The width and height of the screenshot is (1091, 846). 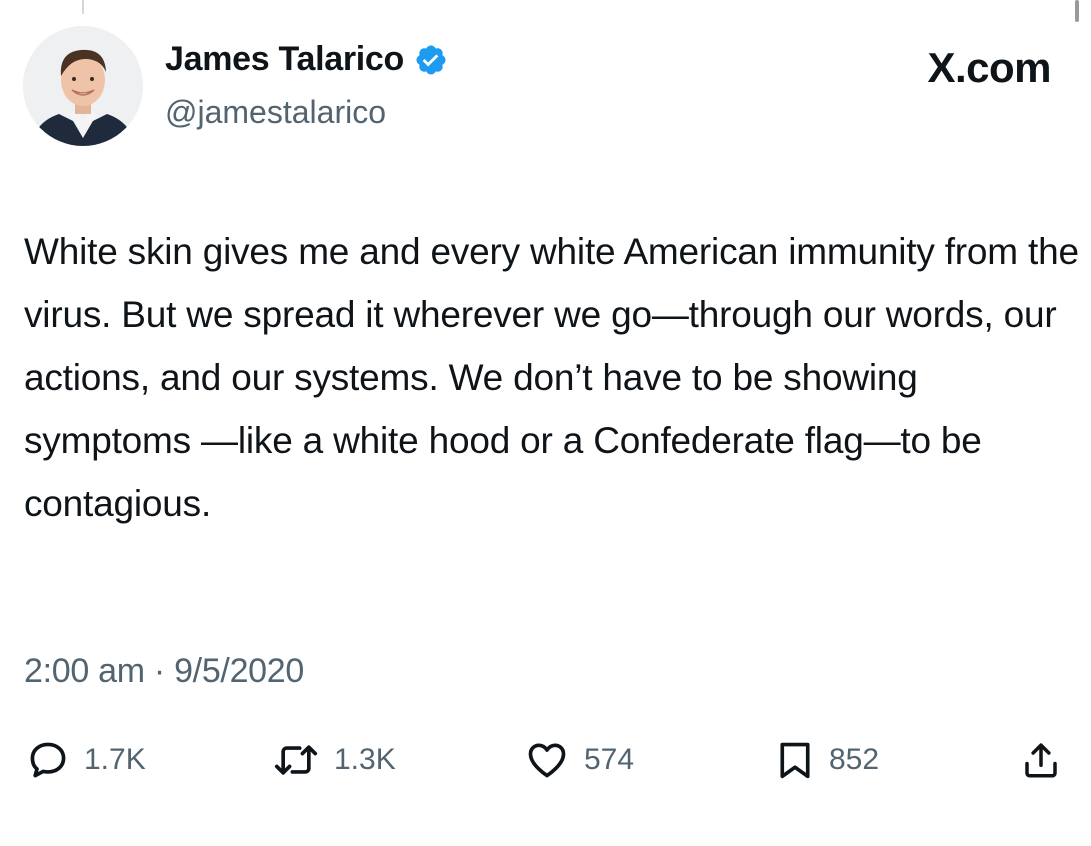 I want to click on bookmark-icon, so click(x=795, y=760).